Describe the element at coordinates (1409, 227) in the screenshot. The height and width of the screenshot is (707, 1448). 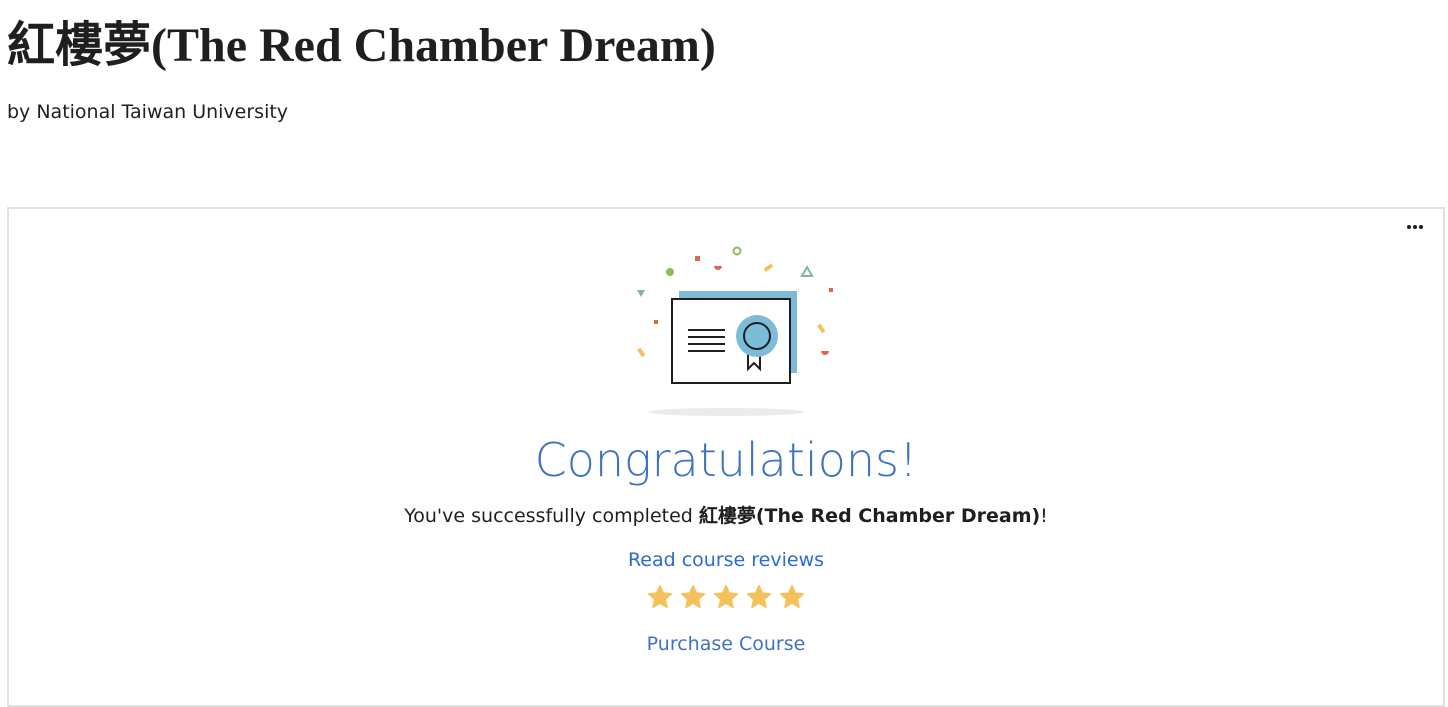
I see `more-horizontal-icon` at that location.